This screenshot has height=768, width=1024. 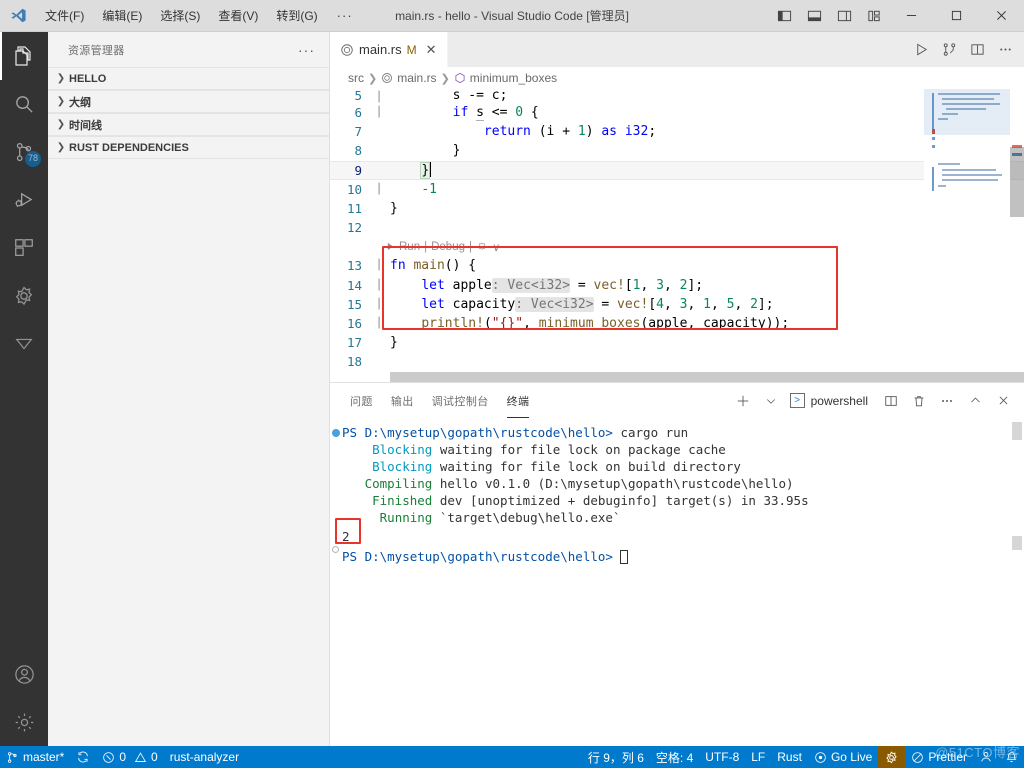 I want to click on status-notifications, so click(x=1011, y=757).